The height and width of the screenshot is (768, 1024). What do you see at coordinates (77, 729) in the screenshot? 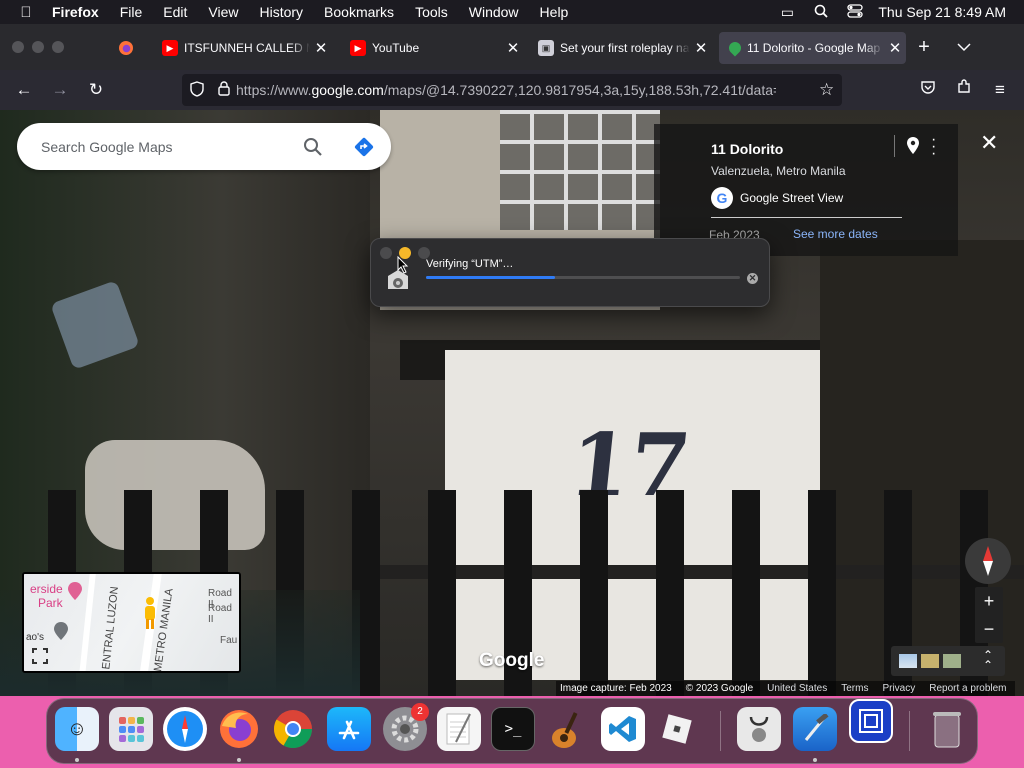
I see `dock-finder-icon: ☺` at bounding box center [77, 729].